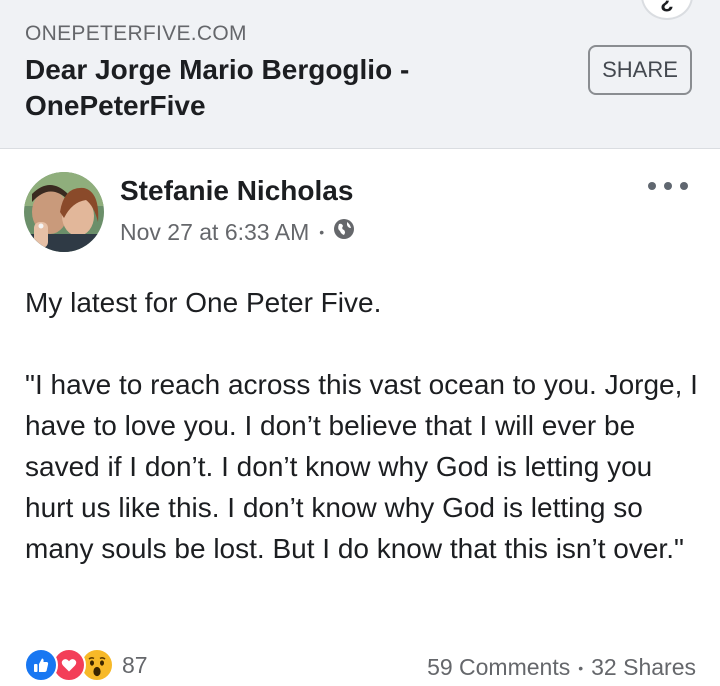  What do you see at coordinates (135, 664) in the screenshot?
I see `reaction-count: 87` at bounding box center [135, 664].